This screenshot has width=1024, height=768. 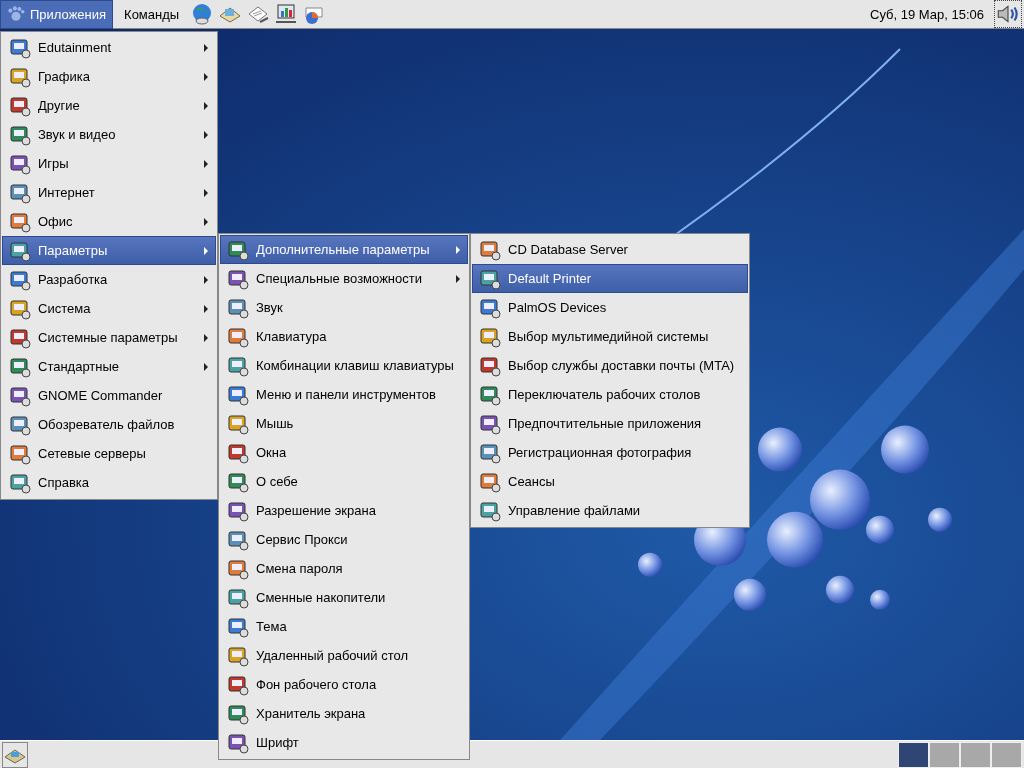 I want to click on menu-item: Дополнительные параметры, so click(x=344, y=249).